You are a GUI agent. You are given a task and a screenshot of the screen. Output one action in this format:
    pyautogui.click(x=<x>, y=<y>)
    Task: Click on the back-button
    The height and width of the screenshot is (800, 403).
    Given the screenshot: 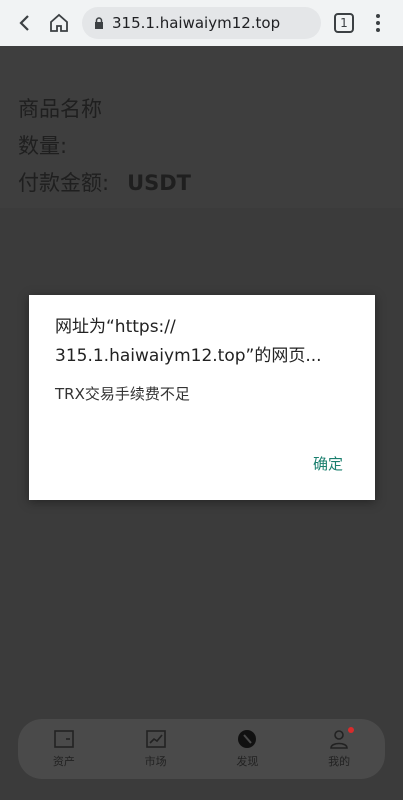 What is the action you would take?
    pyautogui.click(x=25, y=23)
    